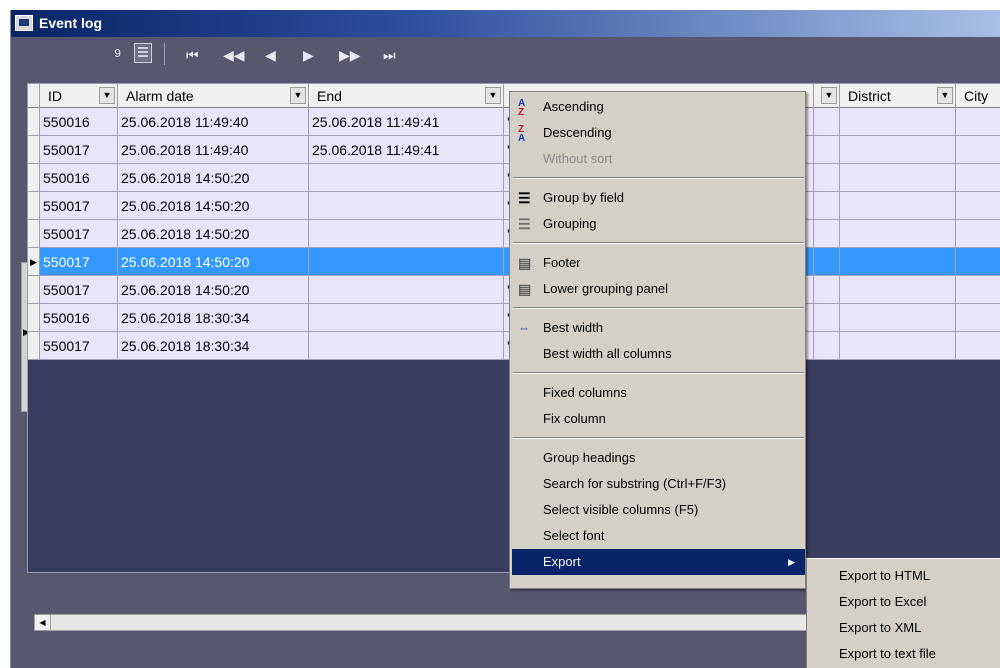  What do you see at coordinates (903, 602) in the screenshot?
I see `submenu-item-export-to-excel: Export to Excel` at bounding box center [903, 602].